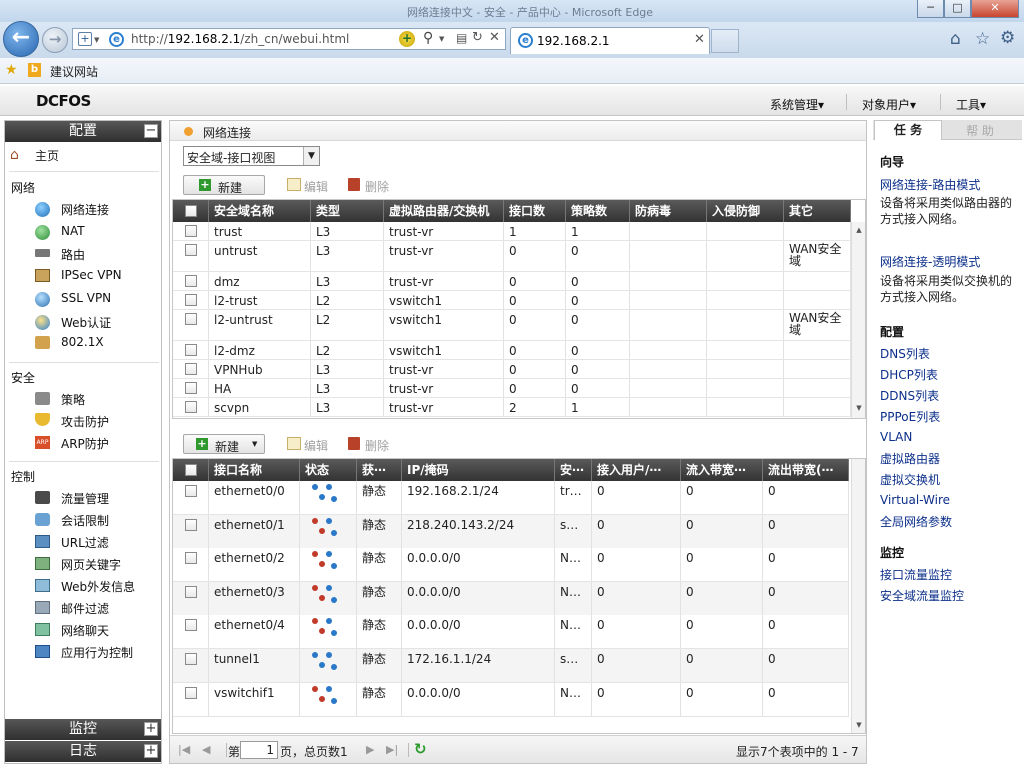 Image resolution: width=1024 pixels, height=768 pixels. What do you see at coordinates (74, 71) in the screenshot?
I see `suggested-sites-link: 建议网站` at bounding box center [74, 71].